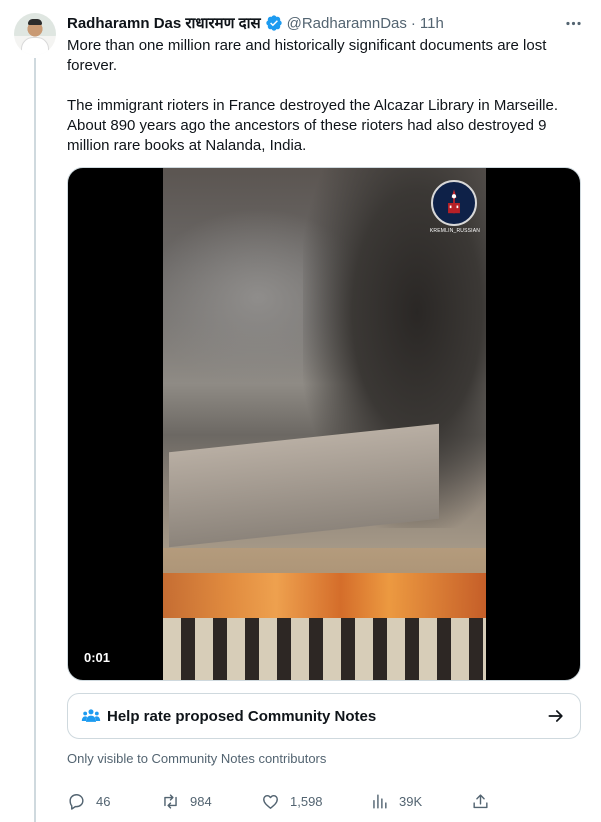 The image size is (601, 822). I want to click on action-bar: 46 984 1,598 39K, so click(282, 801).